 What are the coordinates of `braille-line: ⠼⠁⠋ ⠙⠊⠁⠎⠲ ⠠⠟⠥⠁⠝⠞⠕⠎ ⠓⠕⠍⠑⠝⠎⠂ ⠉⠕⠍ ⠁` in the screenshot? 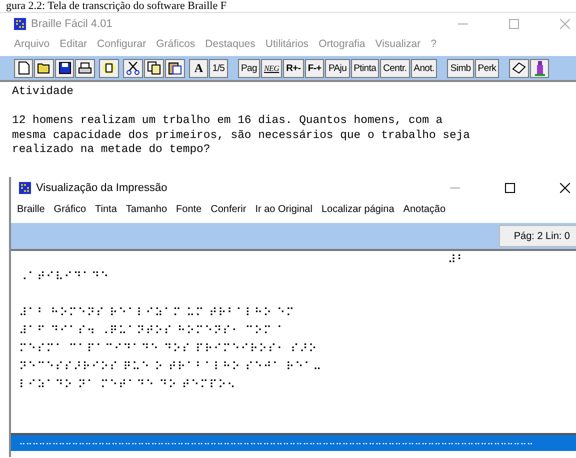 It's located at (152, 330).